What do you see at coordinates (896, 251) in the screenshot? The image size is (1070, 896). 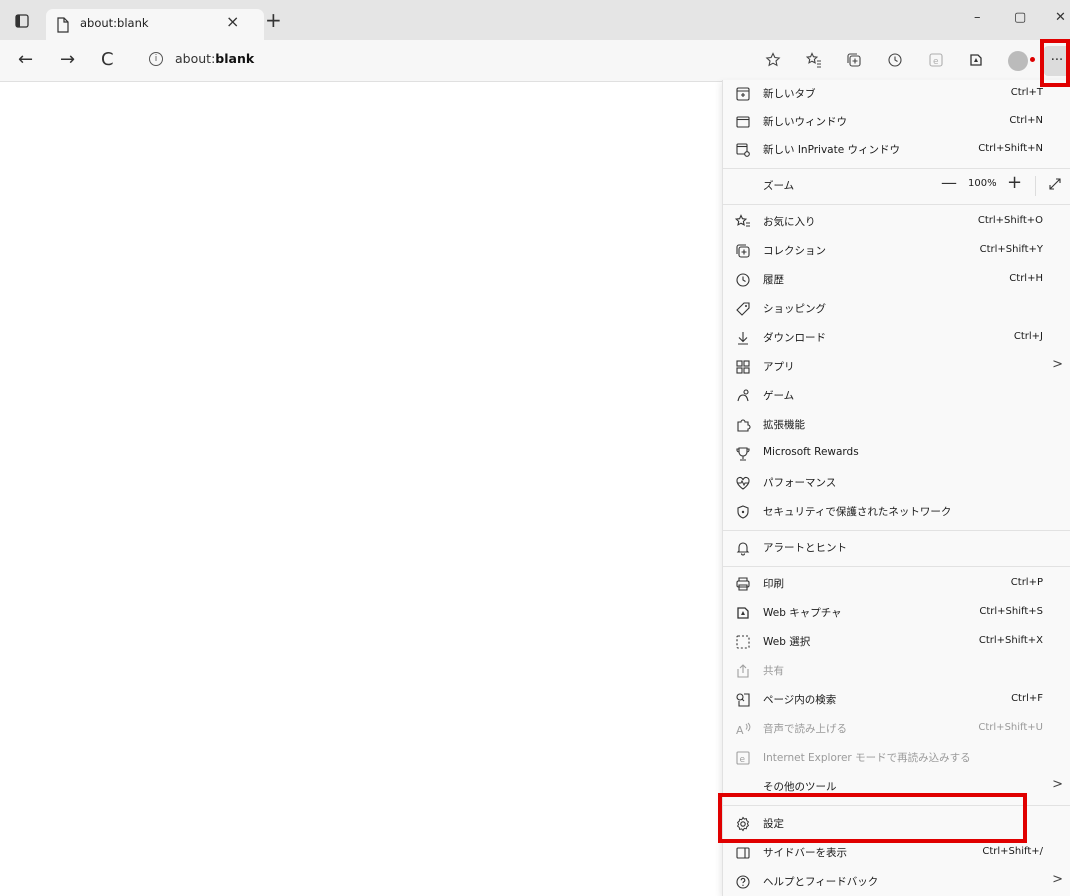 I see `menu-collections: コレクション Ctrl+Shift+Y` at bounding box center [896, 251].